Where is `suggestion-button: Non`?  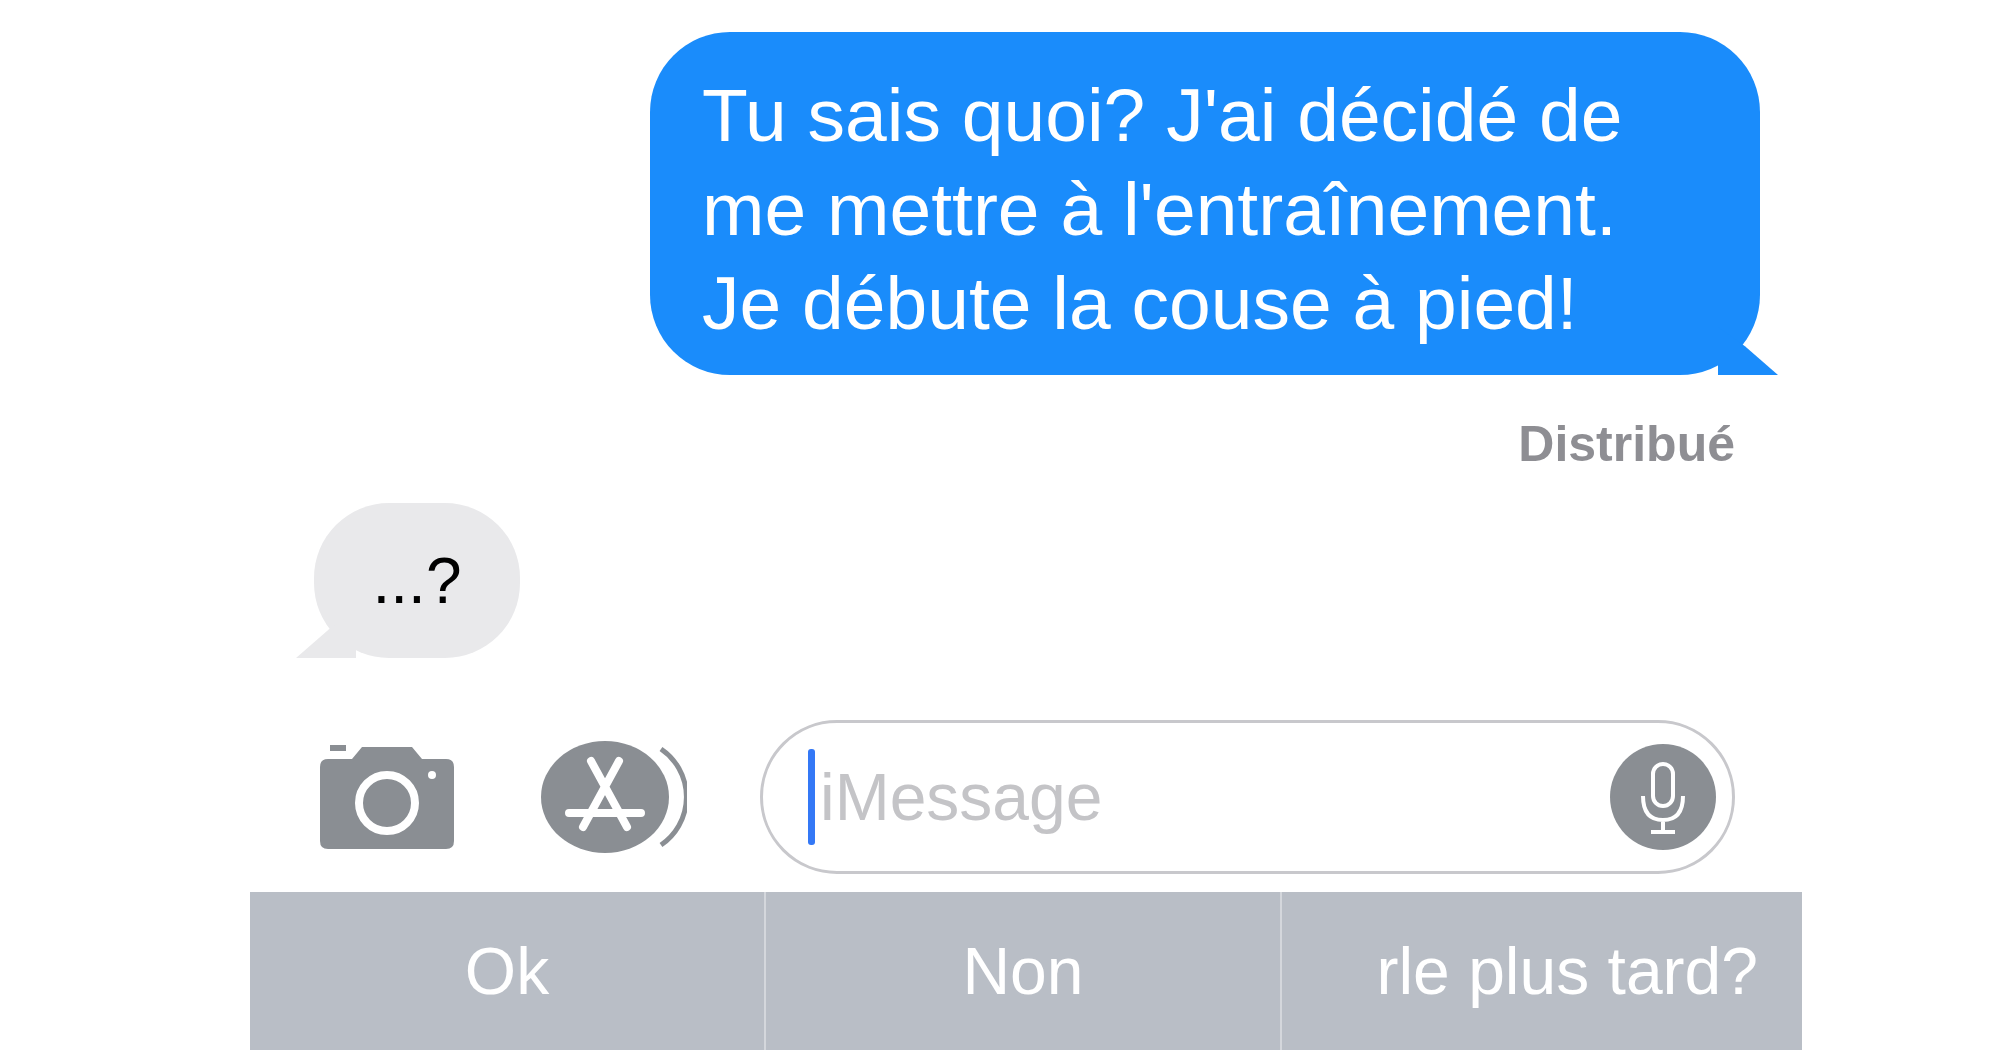
suggestion-button: Non is located at coordinates (1024, 971).